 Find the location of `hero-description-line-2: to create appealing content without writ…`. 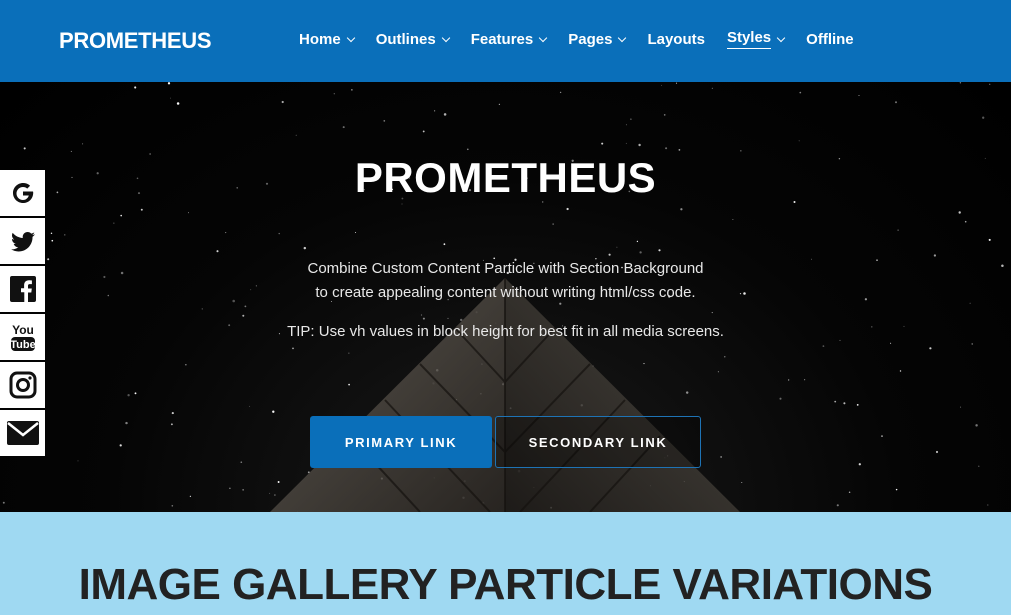

hero-description-line-2: to create appealing content without writ… is located at coordinates (505, 292).